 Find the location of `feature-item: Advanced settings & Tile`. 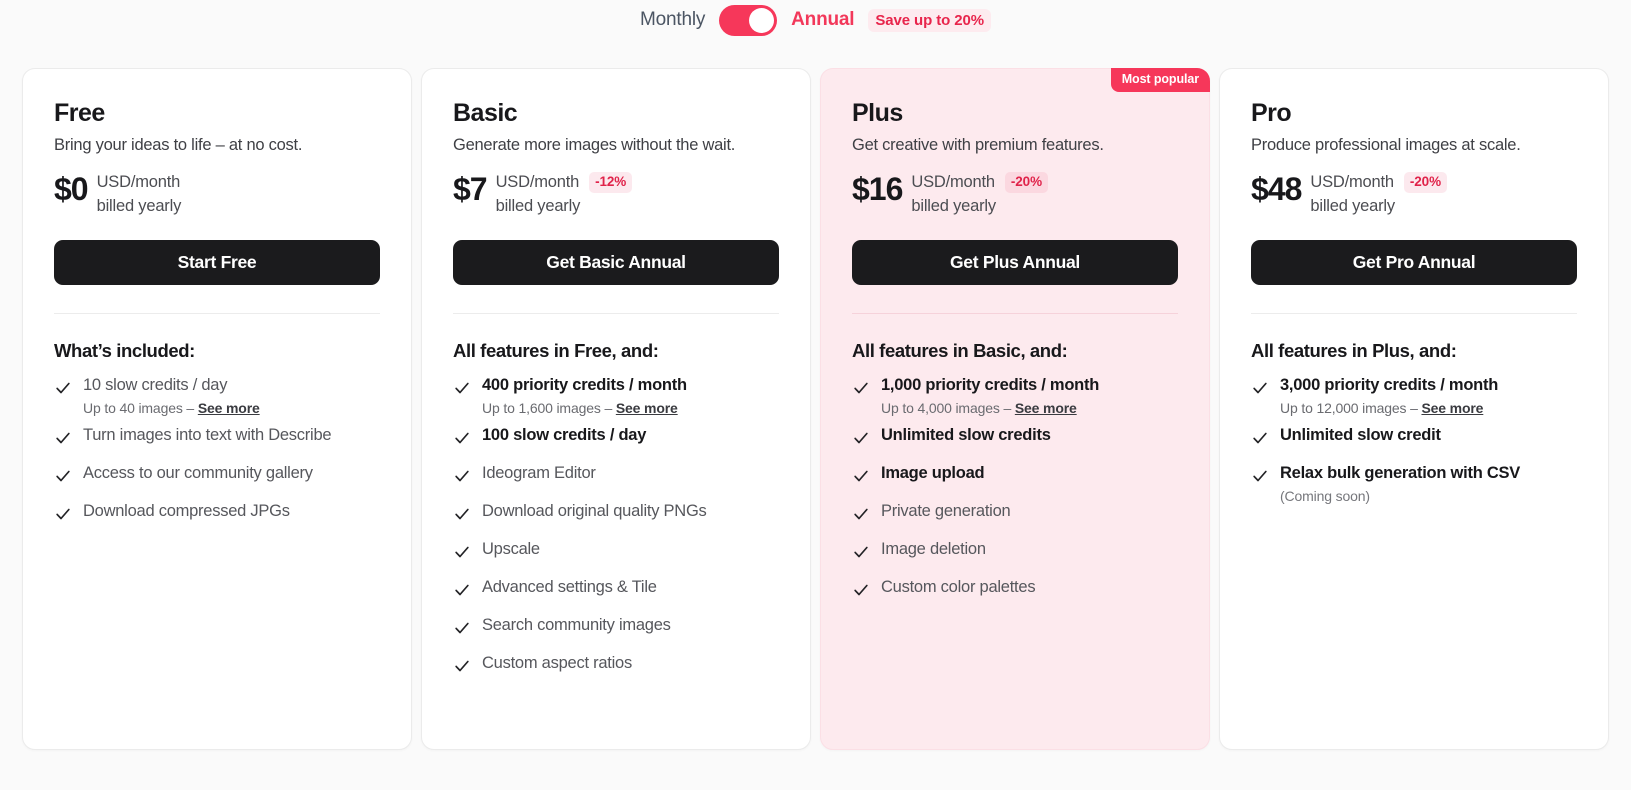

feature-item: Advanced settings & Tile is located at coordinates (616, 588).